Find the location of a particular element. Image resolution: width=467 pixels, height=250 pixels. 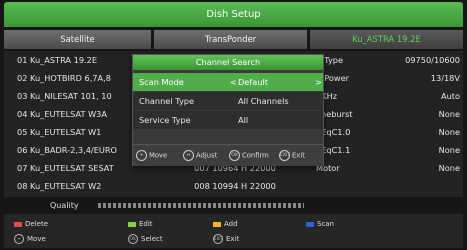

param-label-toneburst: oneburst is located at coordinates (334, 114).